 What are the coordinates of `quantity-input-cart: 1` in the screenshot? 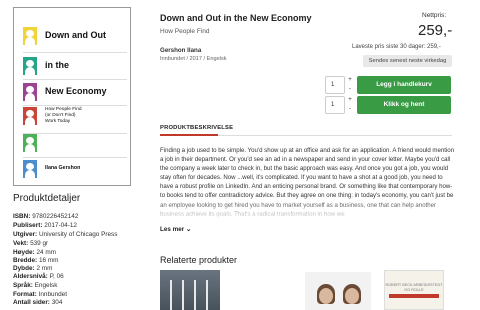 It's located at (335, 85).